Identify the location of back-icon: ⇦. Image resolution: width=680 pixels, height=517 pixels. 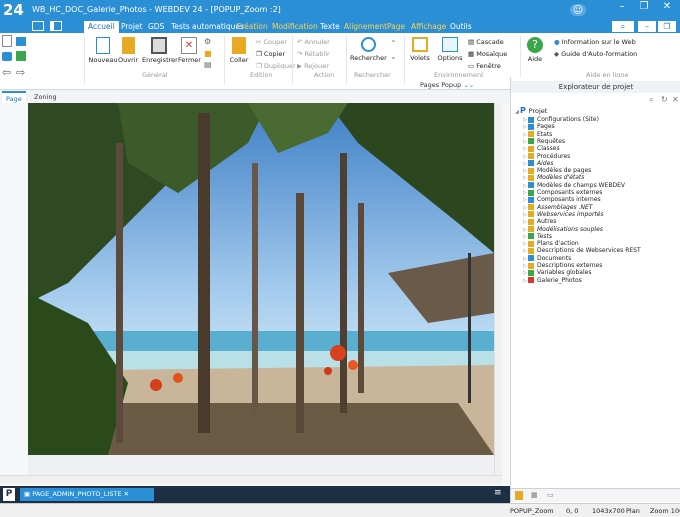
(6, 72).